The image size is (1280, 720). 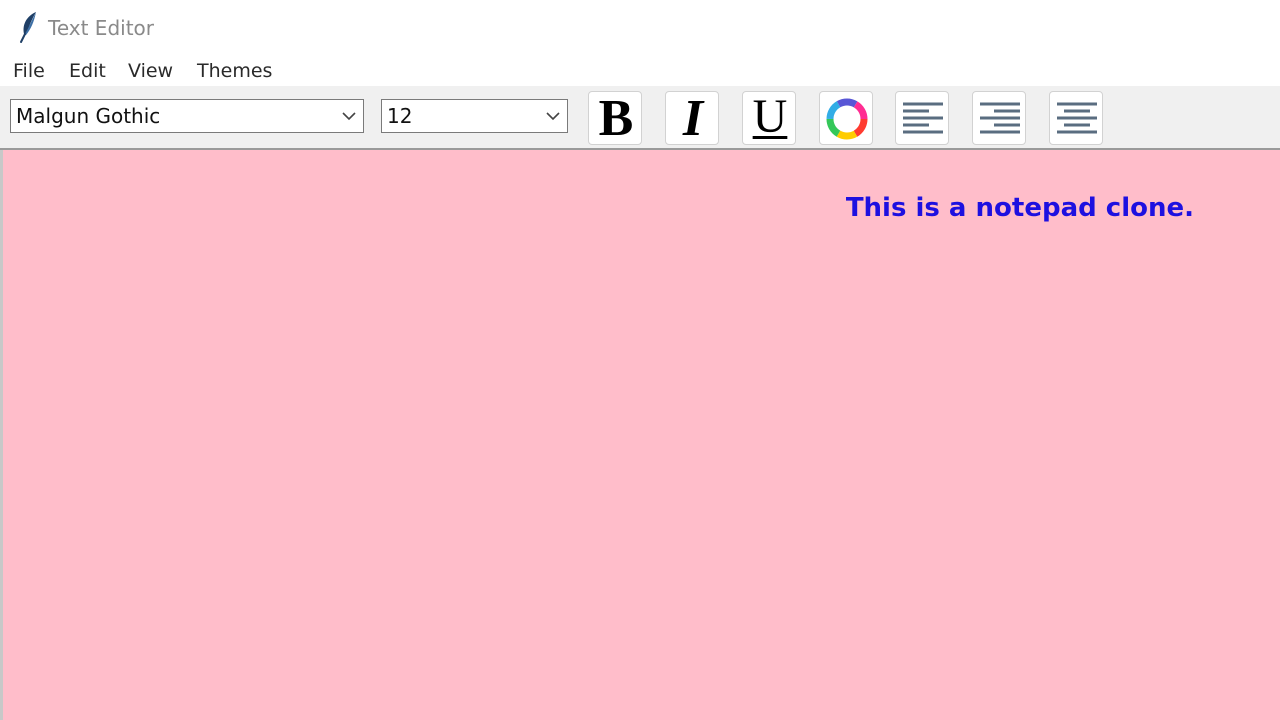 What do you see at coordinates (187, 116) in the screenshot?
I see `font-family-select: Malgun Gothic` at bounding box center [187, 116].